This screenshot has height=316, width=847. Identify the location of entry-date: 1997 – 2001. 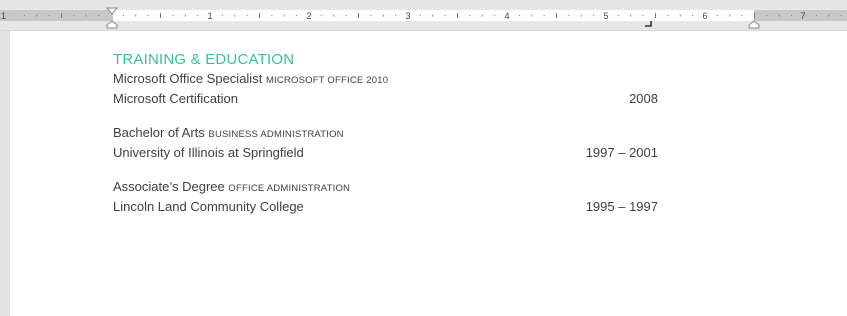
(621, 152).